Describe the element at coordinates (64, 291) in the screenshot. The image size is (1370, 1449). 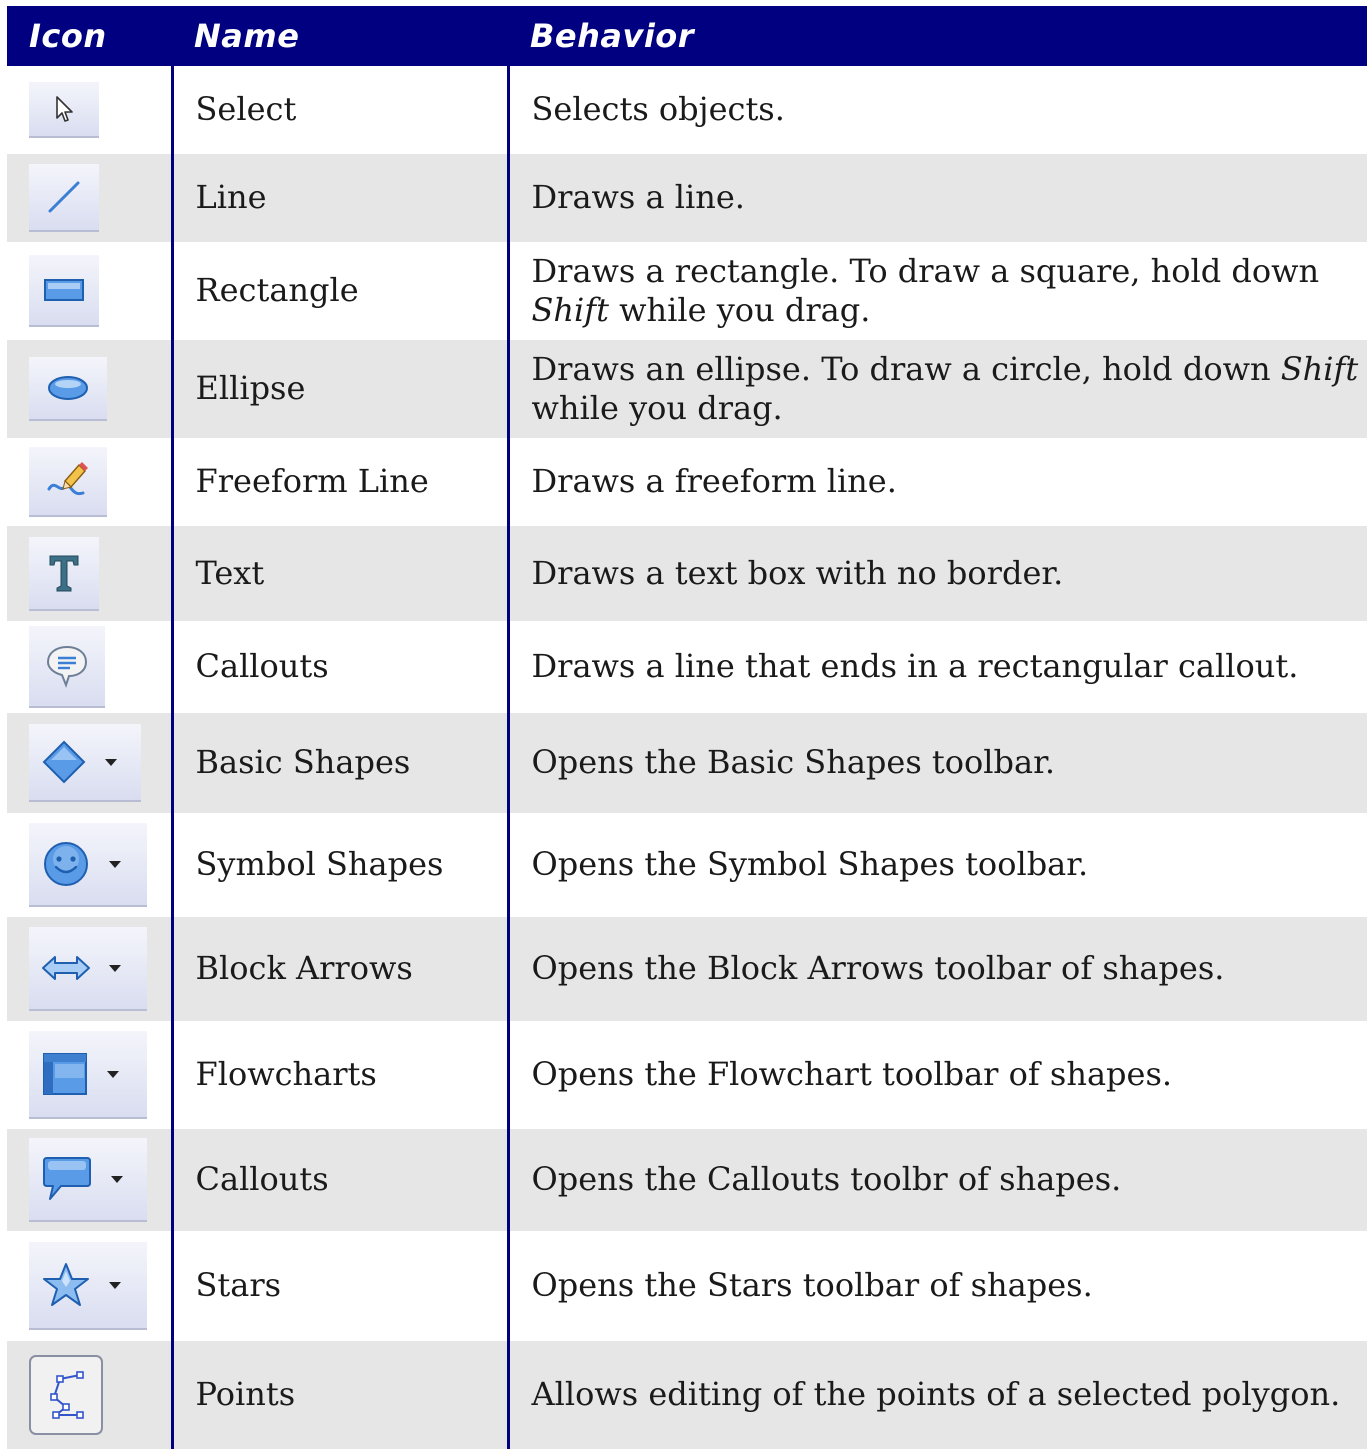
I see `rectangle-icon` at that location.